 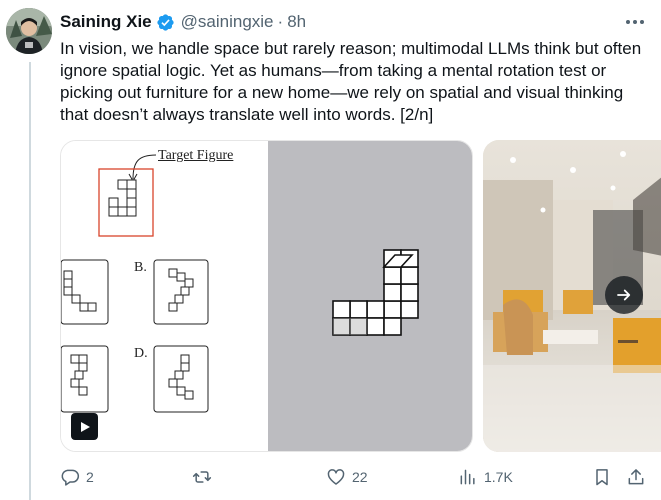 I want to click on option-d-label: D., so click(x=141, y=353).